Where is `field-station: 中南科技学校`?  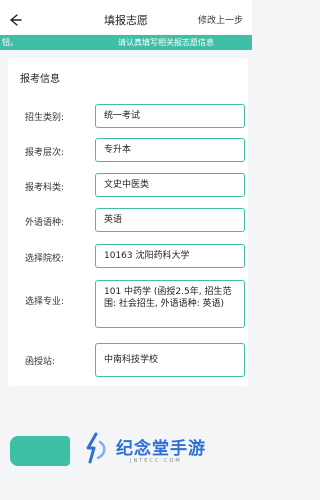
field-station: 中南科技学校 is located at coordinates (170, 360).